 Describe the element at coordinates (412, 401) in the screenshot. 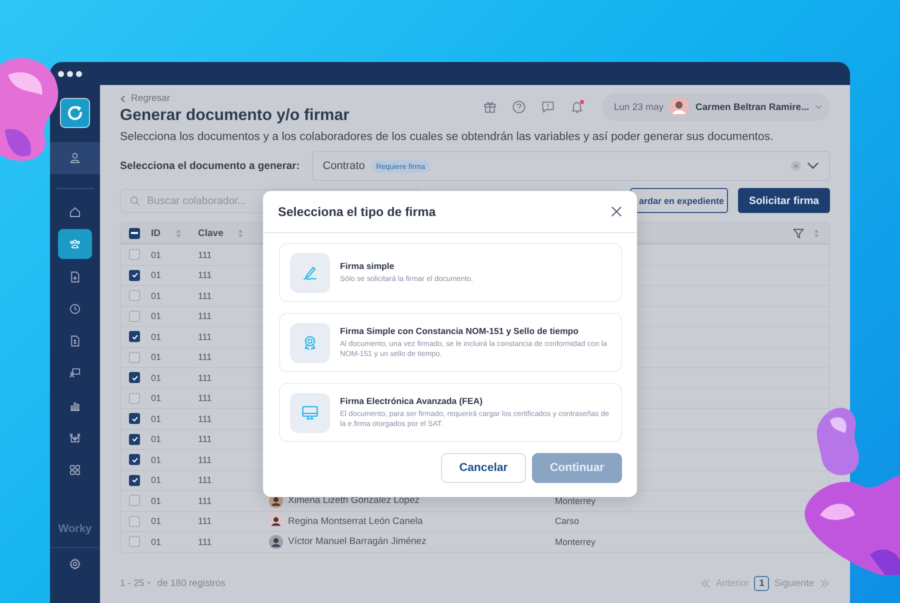

I see `option-title: Firma Electrónica Avanzada (FEA)` at that location.